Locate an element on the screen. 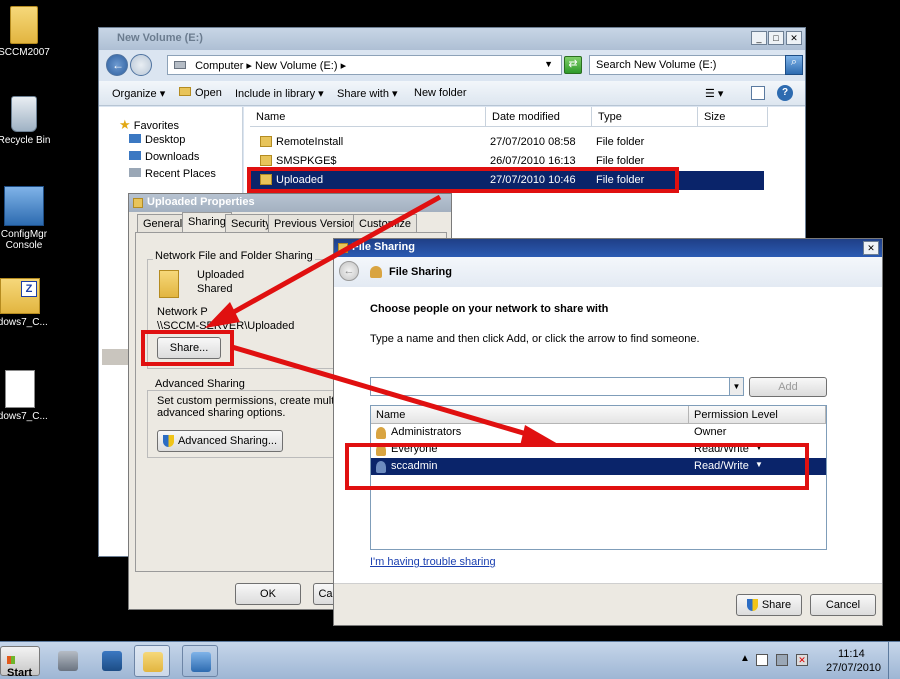 Image resolution: width=900 pixels, height=679 pixels. user-combo-input: ▼ is located at coordinates (557, 386).